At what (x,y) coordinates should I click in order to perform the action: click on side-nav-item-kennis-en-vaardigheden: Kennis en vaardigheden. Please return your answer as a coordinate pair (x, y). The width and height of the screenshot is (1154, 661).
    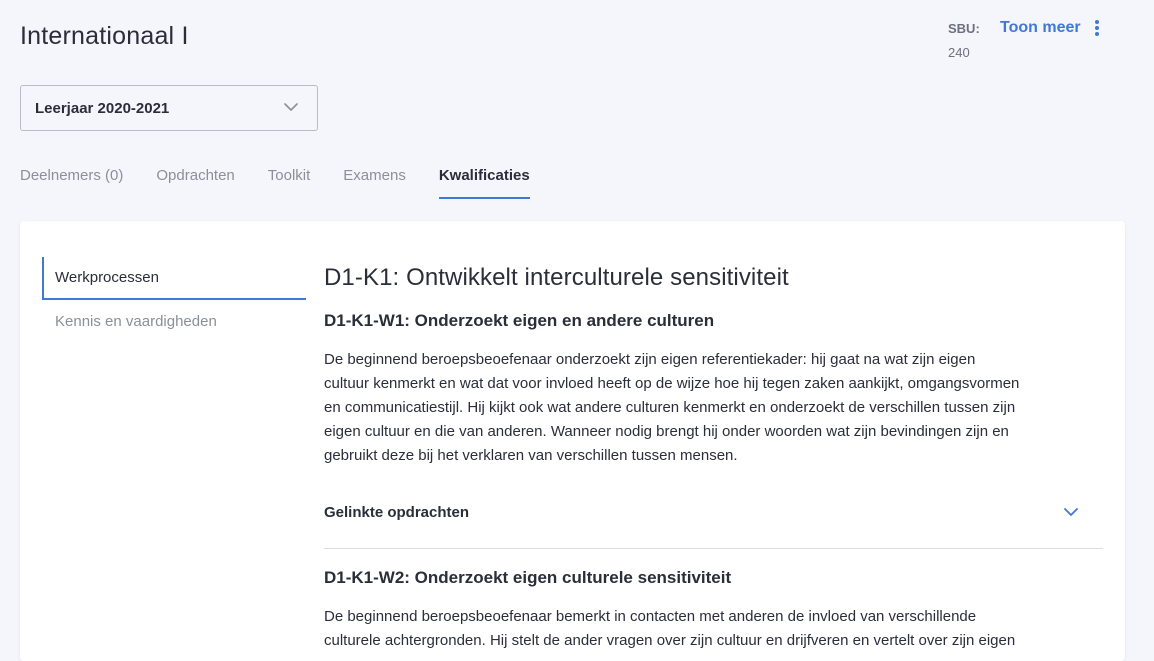
    Looking at the image, I should click on (174, 321).